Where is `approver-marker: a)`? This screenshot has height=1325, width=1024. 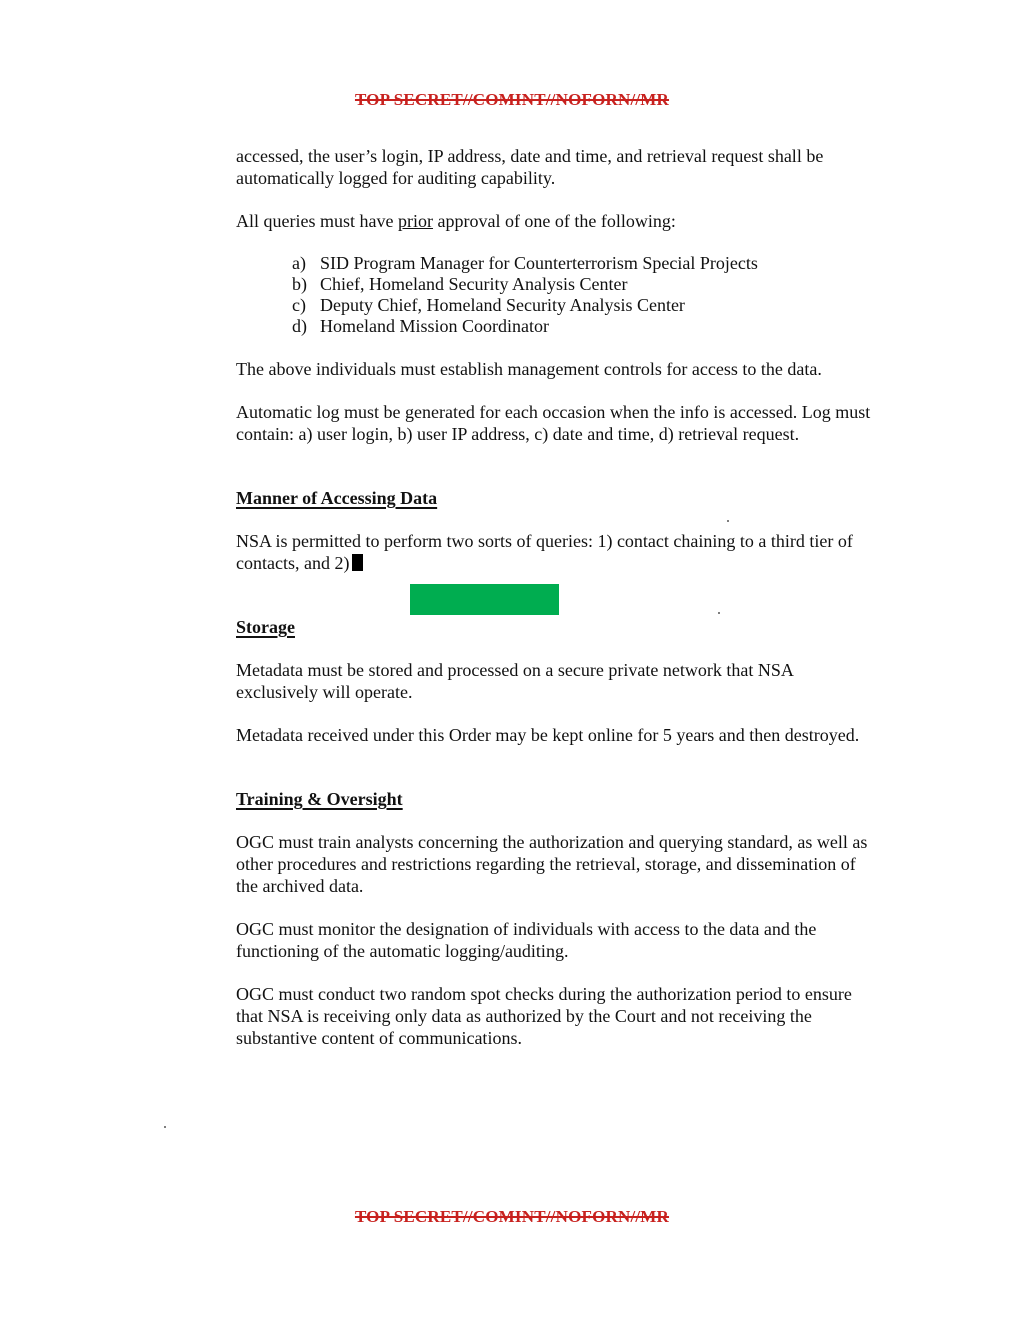 approver-marker: a) is located at coordinates (299, 263).